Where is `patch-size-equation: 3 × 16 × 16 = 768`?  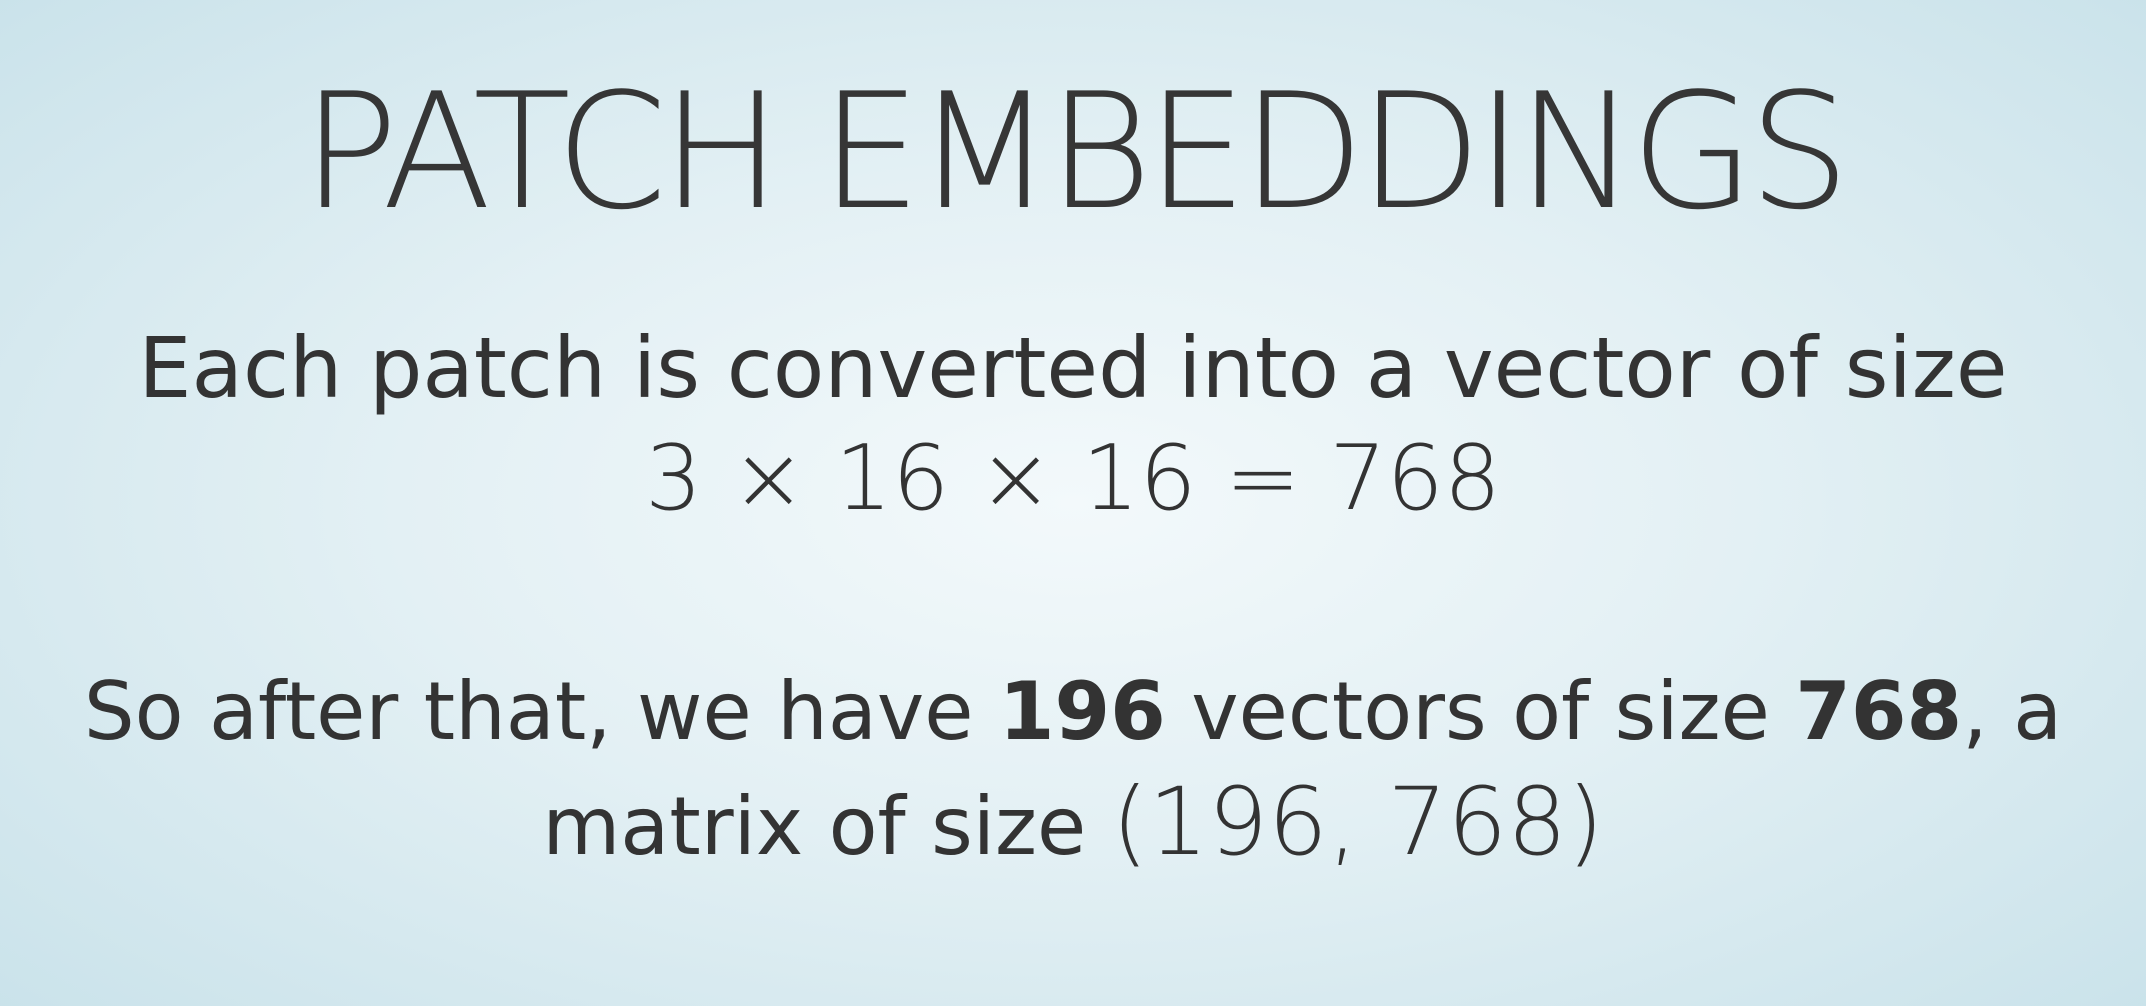
patch-size-equation: 3 × 16 × 16 = 768 is located at coordinates (1073, 478).